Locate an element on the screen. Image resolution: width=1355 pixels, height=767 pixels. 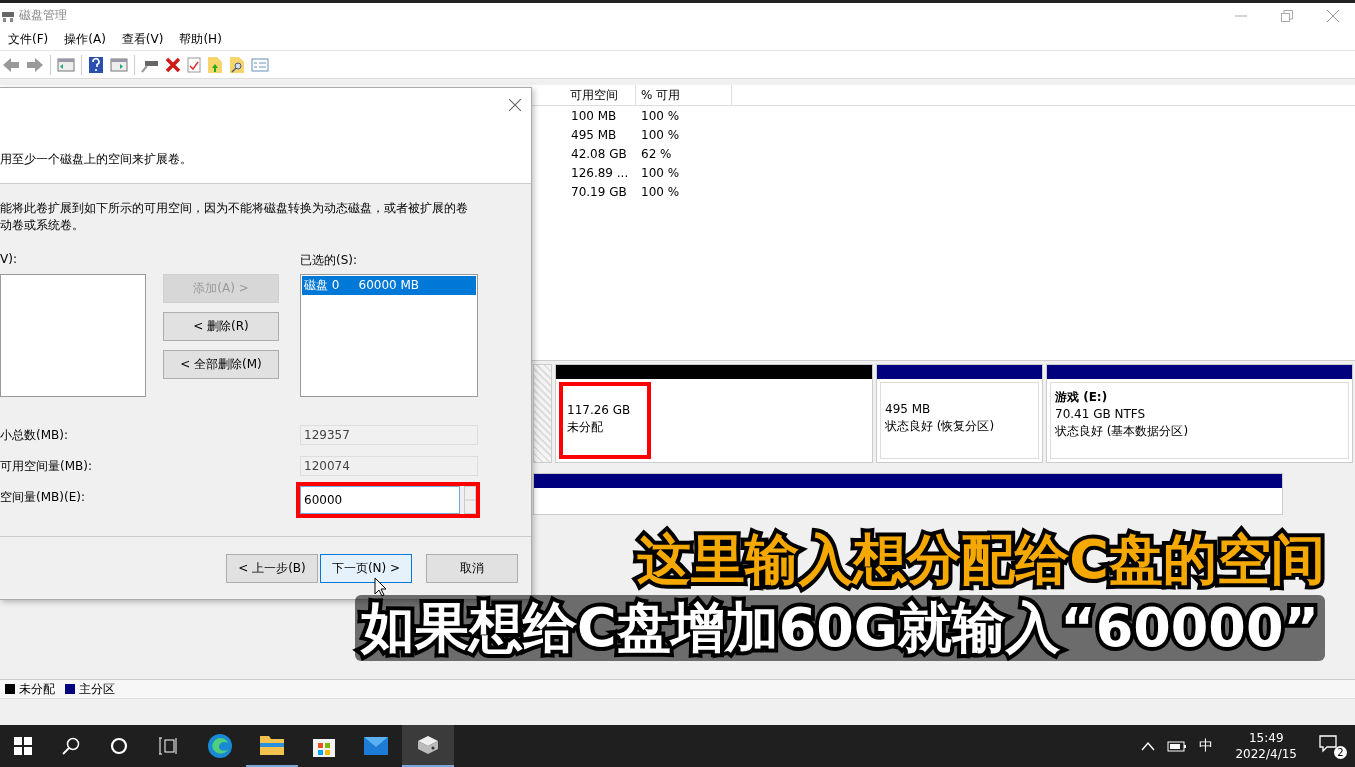
table-cell-text: 62 % is located at coordinates (656, 153).